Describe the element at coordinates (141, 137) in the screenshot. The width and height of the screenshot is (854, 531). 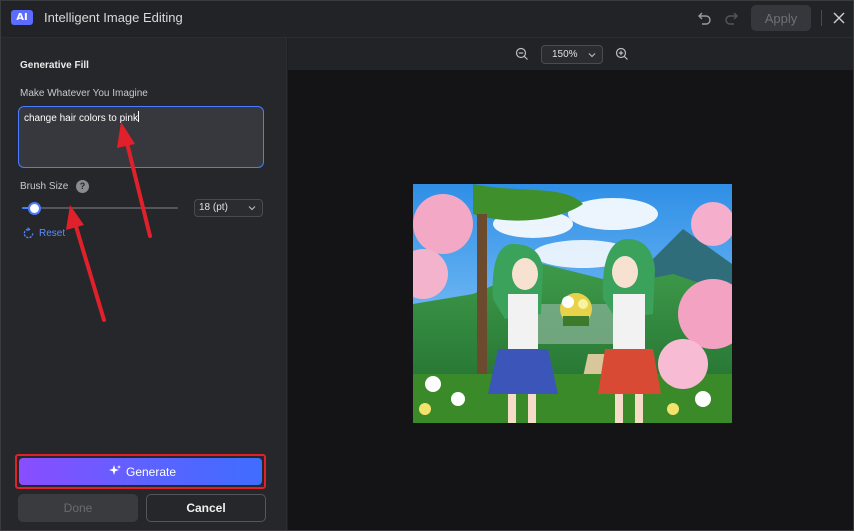
I see `prompt-textarea: change hair colors to pink` at that location.